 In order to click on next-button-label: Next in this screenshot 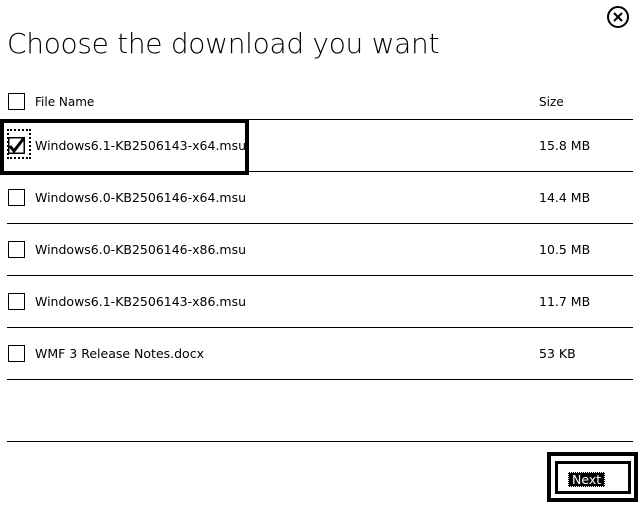, I will do `click(587, 479)`.